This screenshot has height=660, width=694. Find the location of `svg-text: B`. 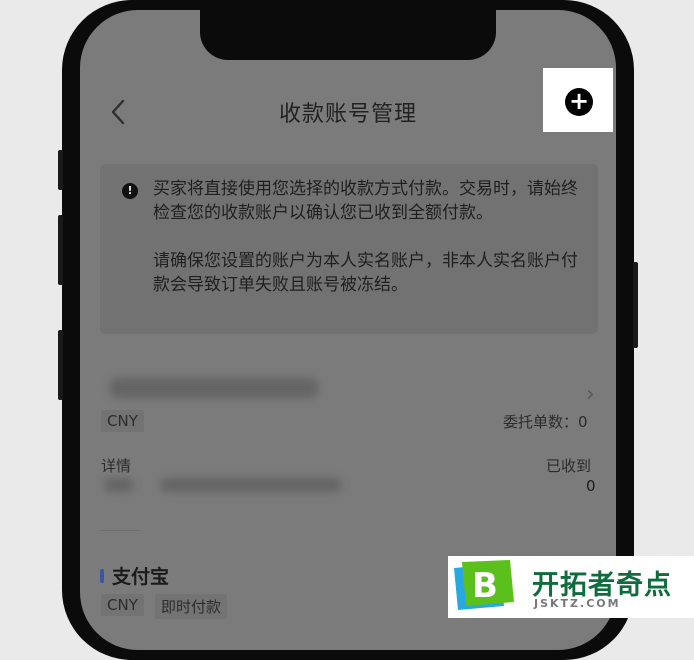

svg-text: B is located at coordinates (485, 586).